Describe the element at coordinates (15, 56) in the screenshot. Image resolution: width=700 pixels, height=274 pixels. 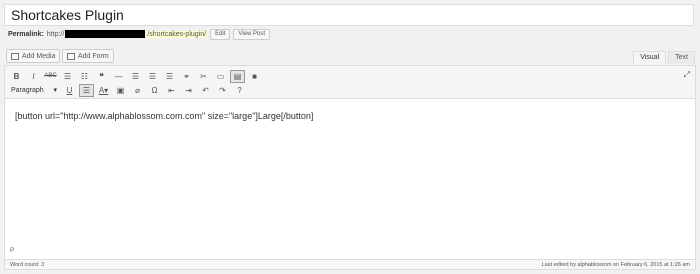
I see `media-icon` at that location.